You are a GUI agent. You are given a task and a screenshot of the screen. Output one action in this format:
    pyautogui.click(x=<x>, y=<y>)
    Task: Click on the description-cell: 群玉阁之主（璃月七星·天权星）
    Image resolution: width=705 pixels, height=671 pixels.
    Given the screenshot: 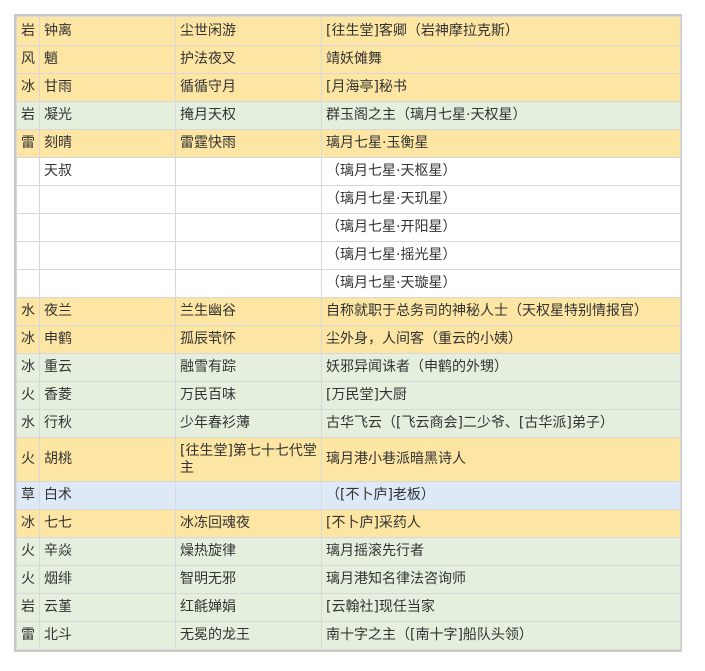 What is the action you would take?
    pyautogui.click(x=501, y=115)
    